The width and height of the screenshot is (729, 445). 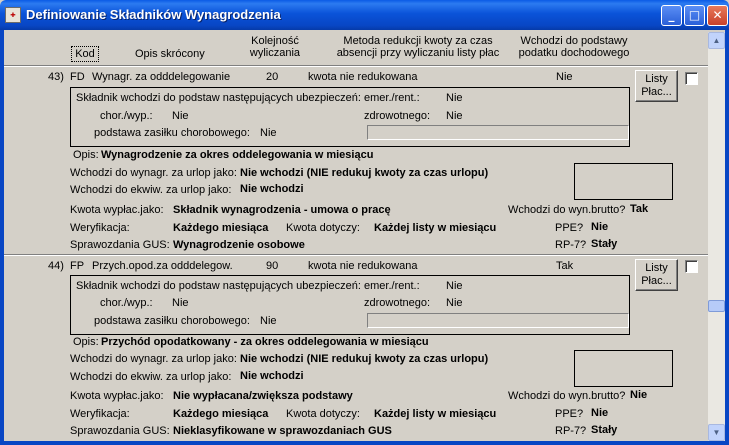 I want to click on header-kod: Kod, so click(x=85, y=54).